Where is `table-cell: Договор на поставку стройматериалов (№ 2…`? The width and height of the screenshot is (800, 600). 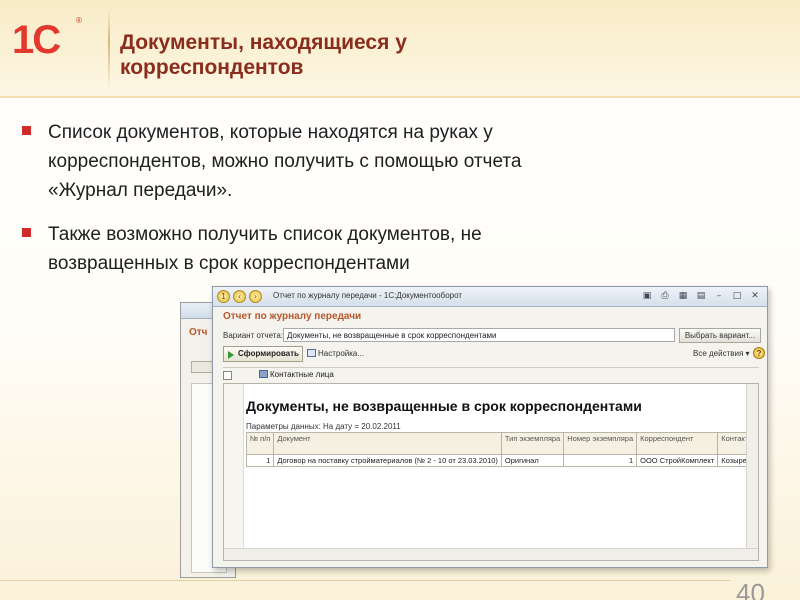
table-cell: Договор на поставку стройматериалов (№ 2… is located at coordinates (387, 460).